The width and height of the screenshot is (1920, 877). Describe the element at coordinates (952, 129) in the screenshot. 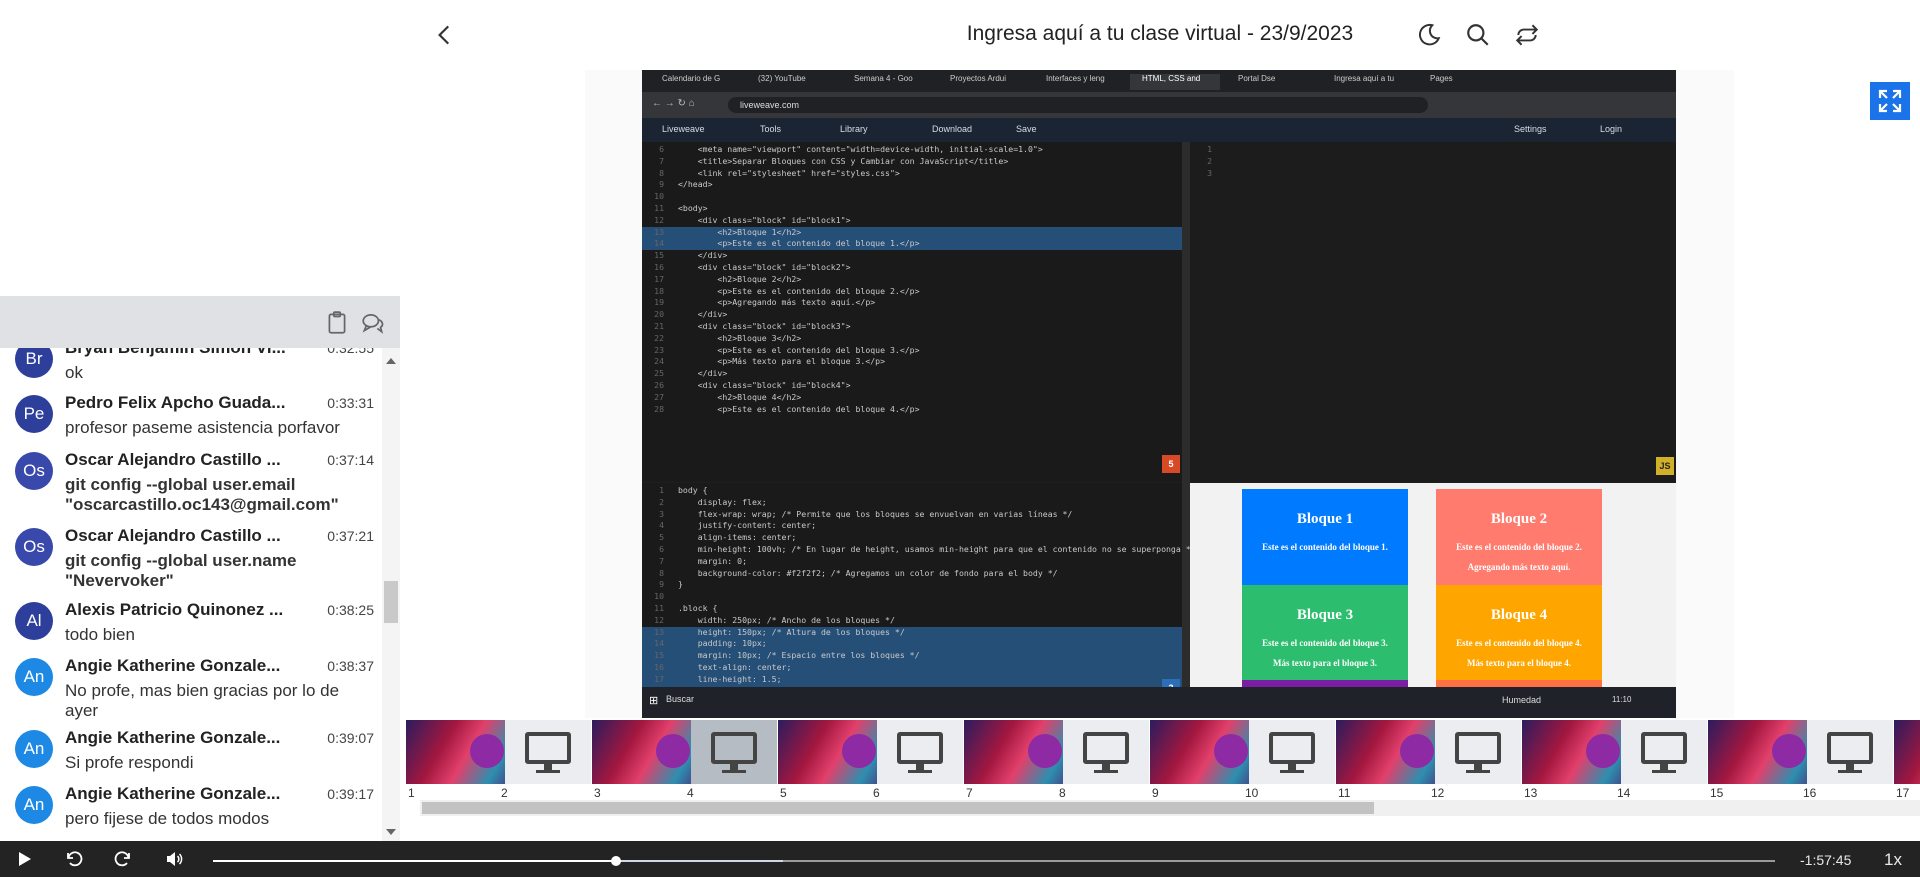

I see `liveweave-menu-item: Download` at that location.